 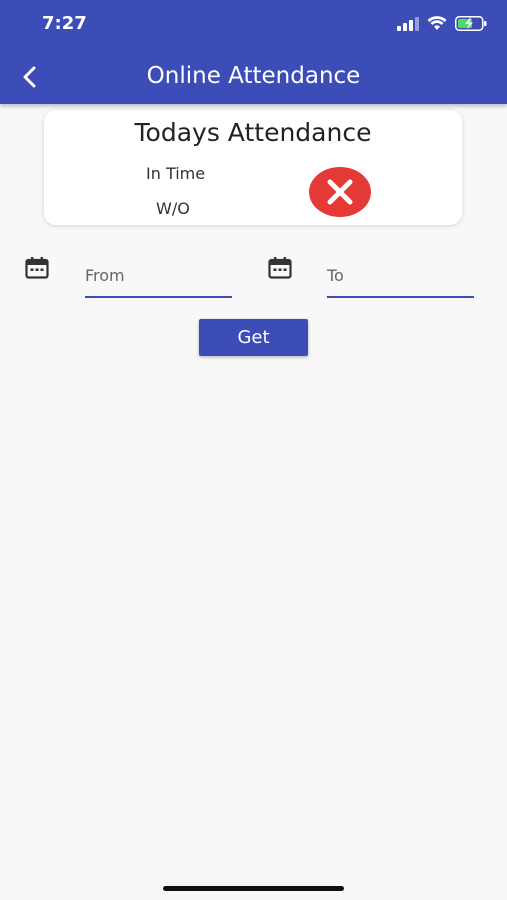 I want to click on app-header: 7:27 Online Attendance, so click(x=253, y=52).